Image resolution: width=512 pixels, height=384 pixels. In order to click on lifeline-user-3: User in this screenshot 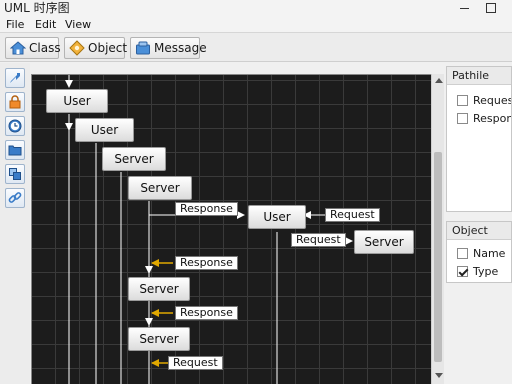, I will do `click(277, 217)`.